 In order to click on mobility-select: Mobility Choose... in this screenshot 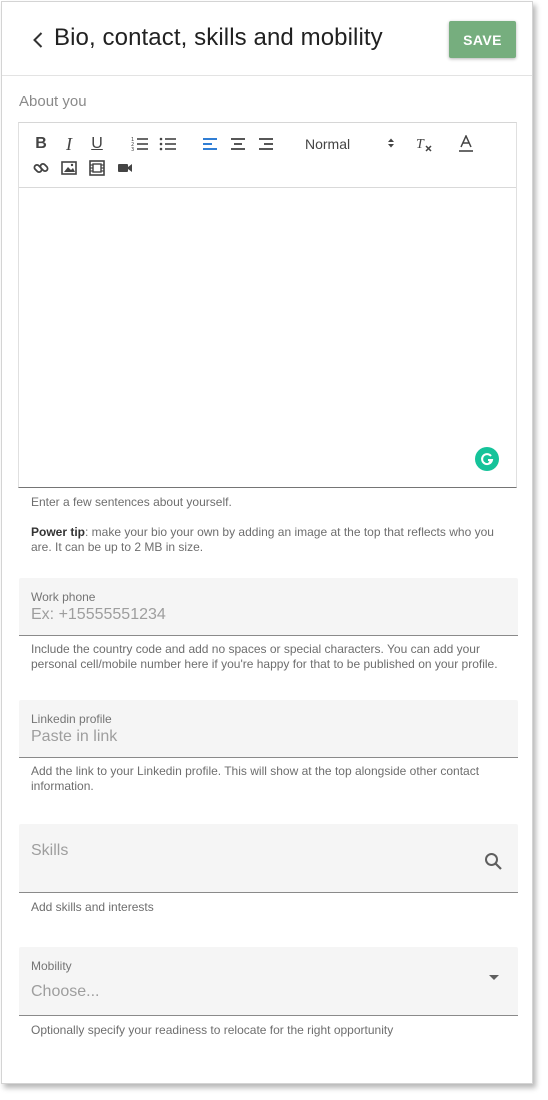, I will do `click(268, 981)`.